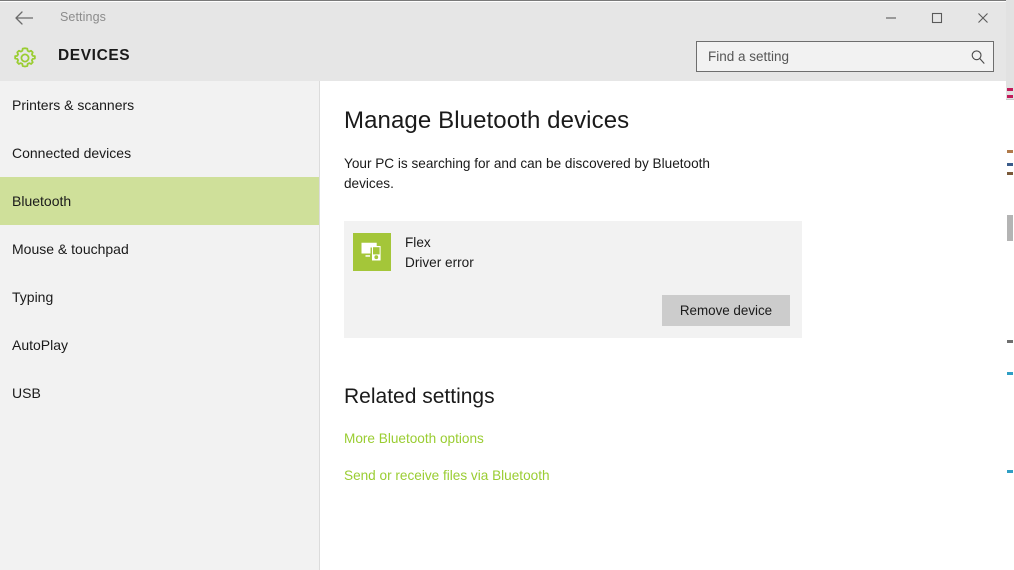 The width and height of the screenshot is (1014, 570). Describe the element at coordinates (503, 17) in the screenshot. I see `title-bar: Settings` at that location.